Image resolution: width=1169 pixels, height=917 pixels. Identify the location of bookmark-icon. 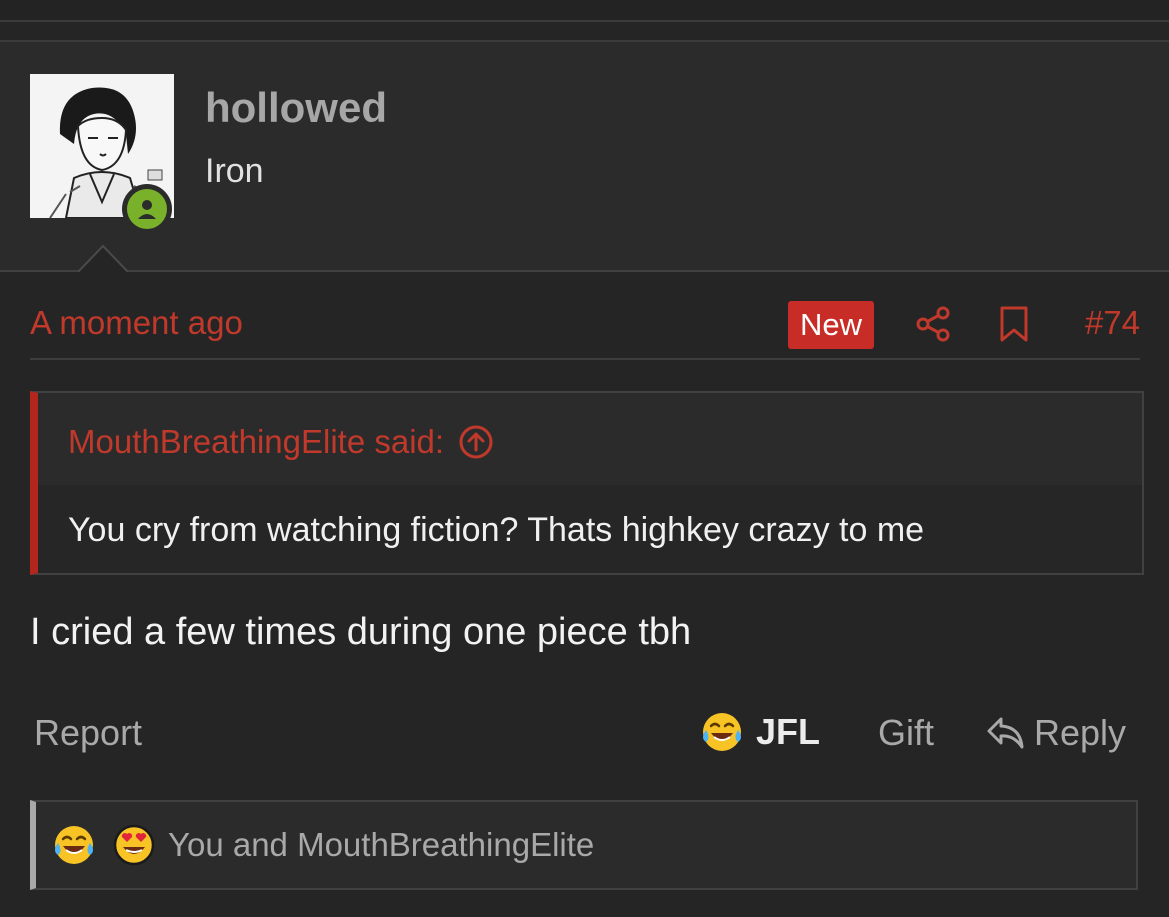
(1014, 324).